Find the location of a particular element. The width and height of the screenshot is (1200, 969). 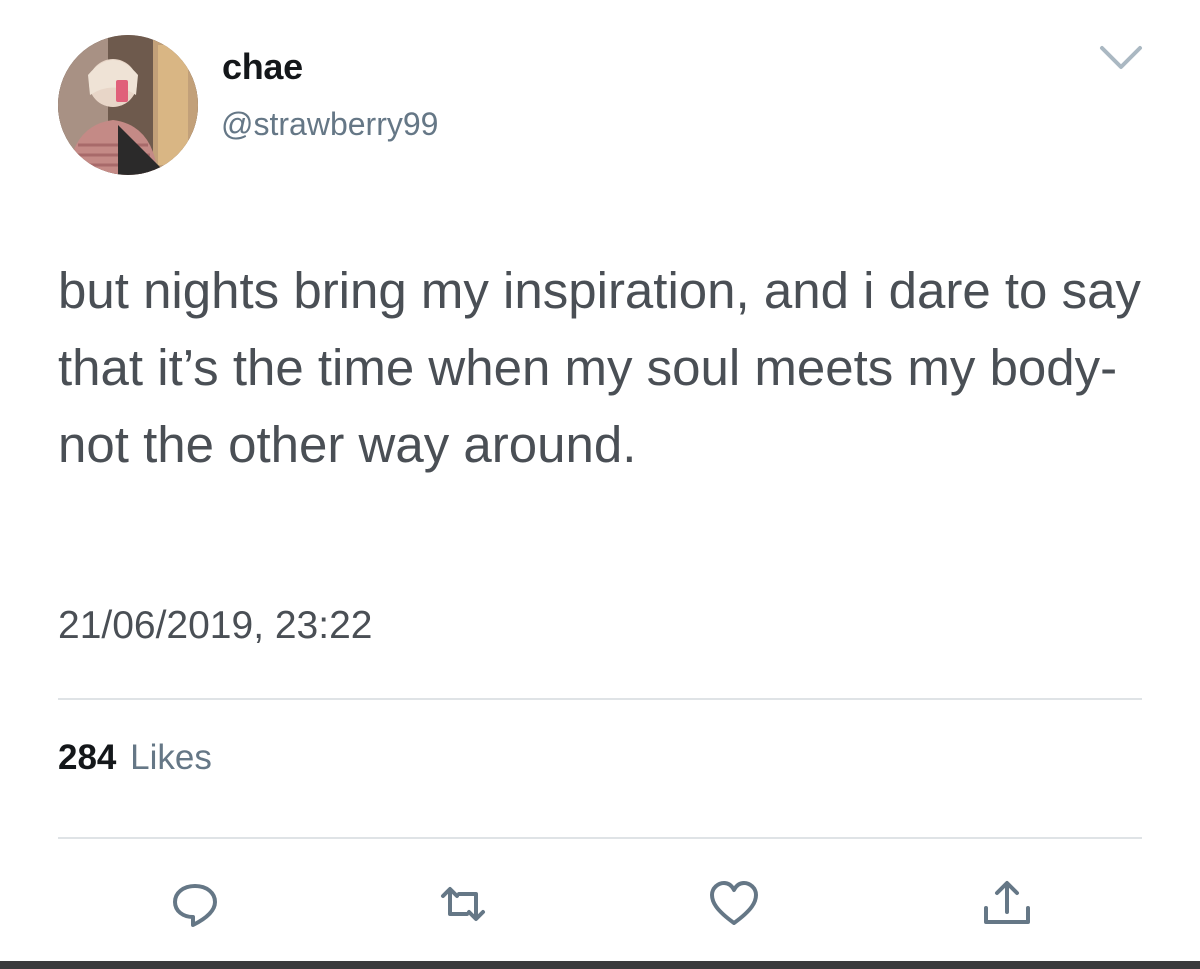

like-button is located at coordinates (734, 904).